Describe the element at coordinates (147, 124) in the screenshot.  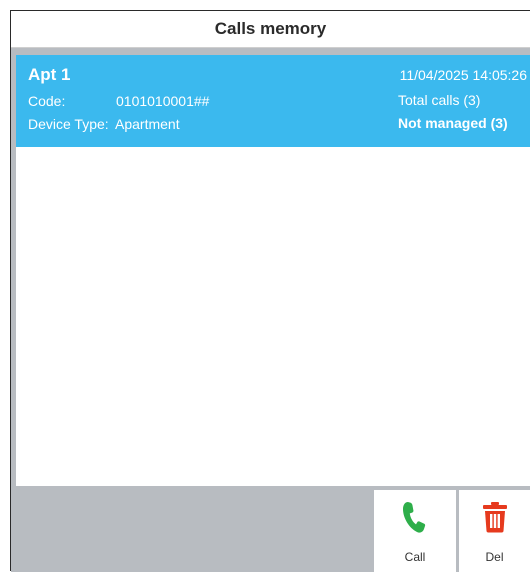
I see `device-type-value: Apartment` at that location.